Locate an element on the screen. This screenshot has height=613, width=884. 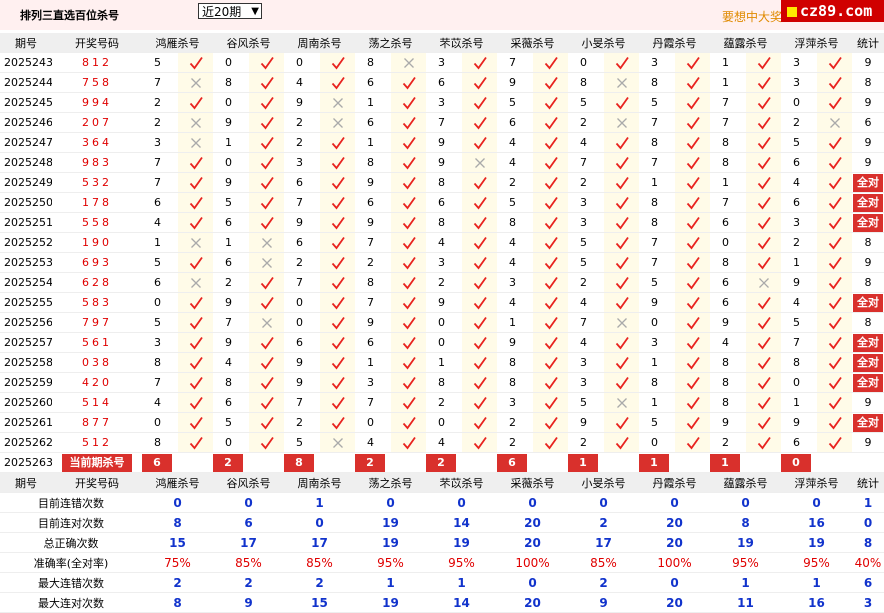
summary-column-header: 期号 is located at coordinates (26, 482).